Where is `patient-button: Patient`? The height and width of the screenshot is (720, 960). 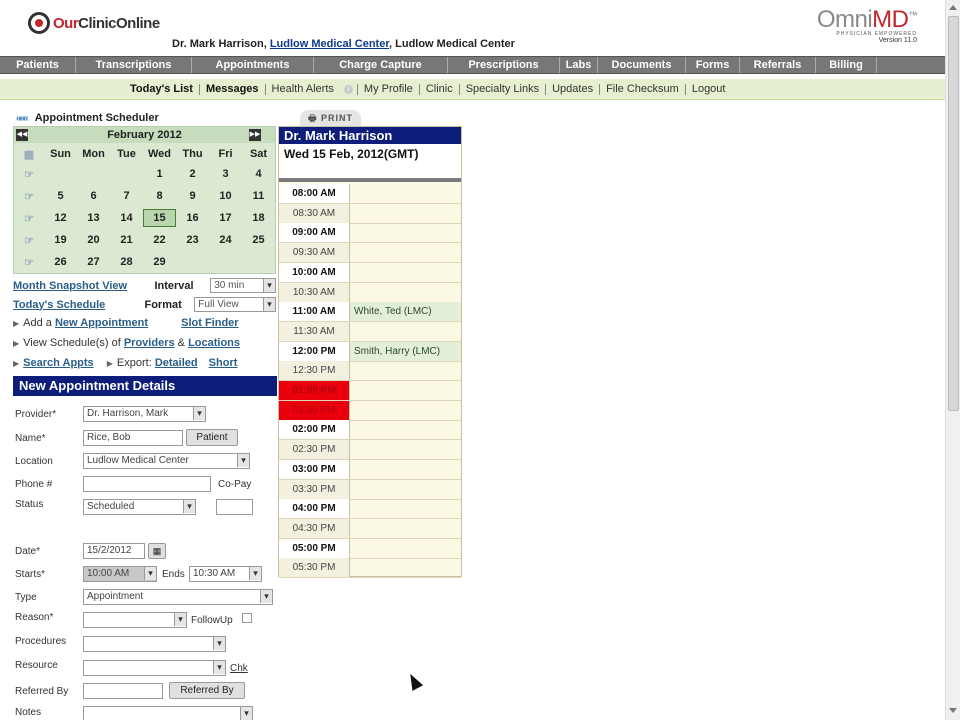
patient-button: Patient is located at coordinates (212, 437).